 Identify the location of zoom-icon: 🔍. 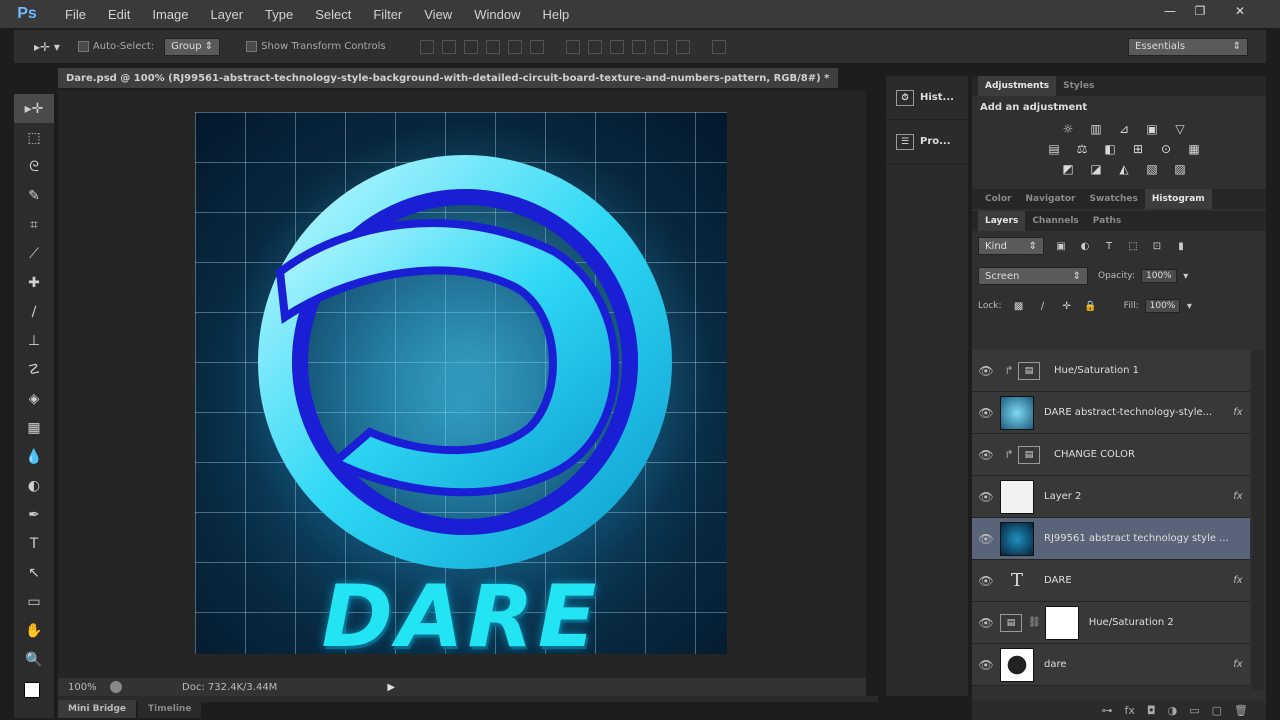
(34, 659).